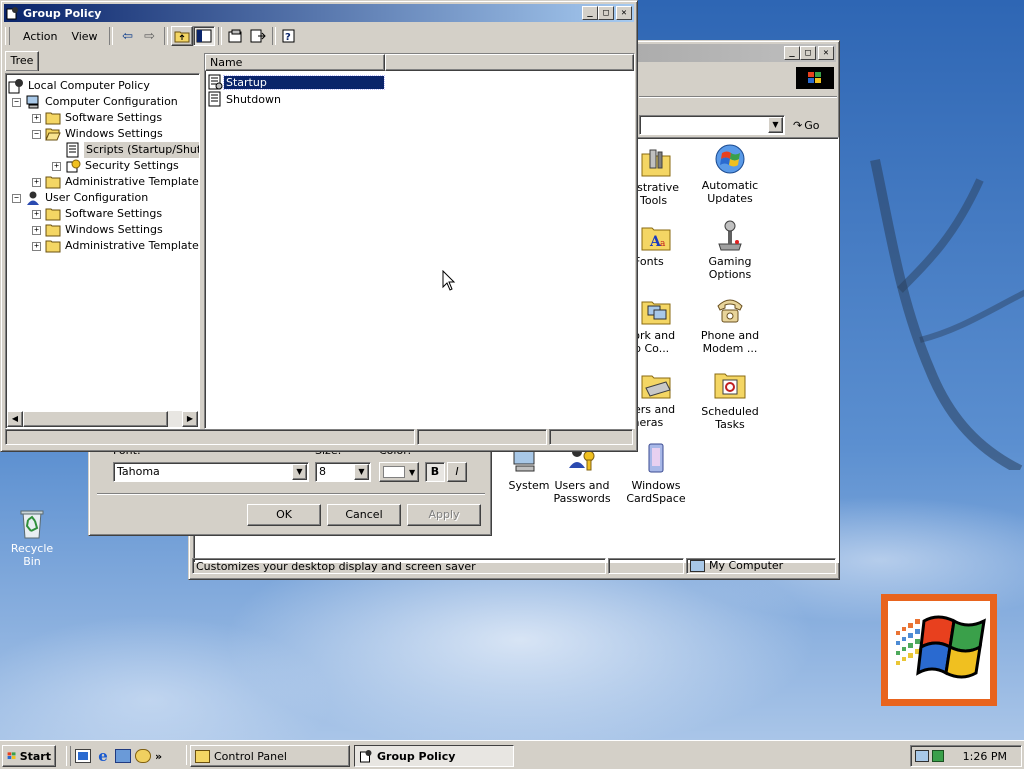 This screenshot has height=769, width=1024. I want to click on scroll-thumb, so click(95, 419).